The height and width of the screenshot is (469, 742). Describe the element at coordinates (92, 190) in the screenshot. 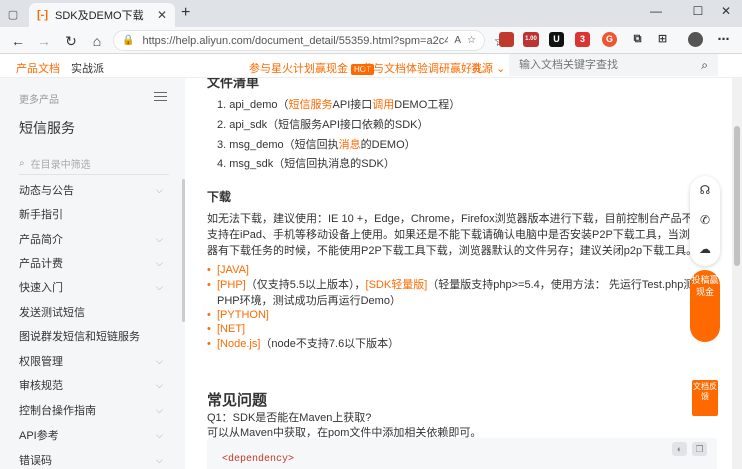

I see `sidebar-item-news: 动态与公告 ⌵` at that location.